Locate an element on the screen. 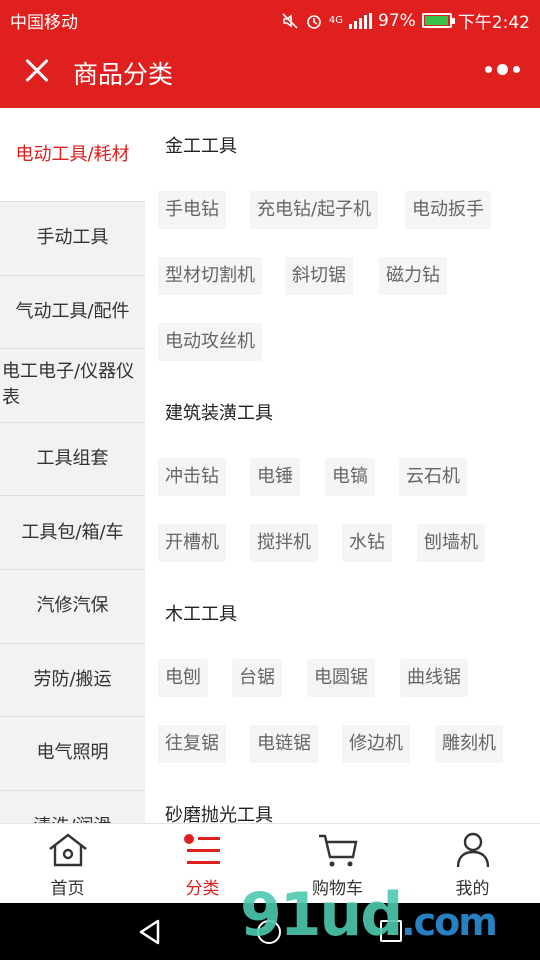 This screenshot has height=960, width=540. section-title: 金工工具 is located at coordinates (201, 146).